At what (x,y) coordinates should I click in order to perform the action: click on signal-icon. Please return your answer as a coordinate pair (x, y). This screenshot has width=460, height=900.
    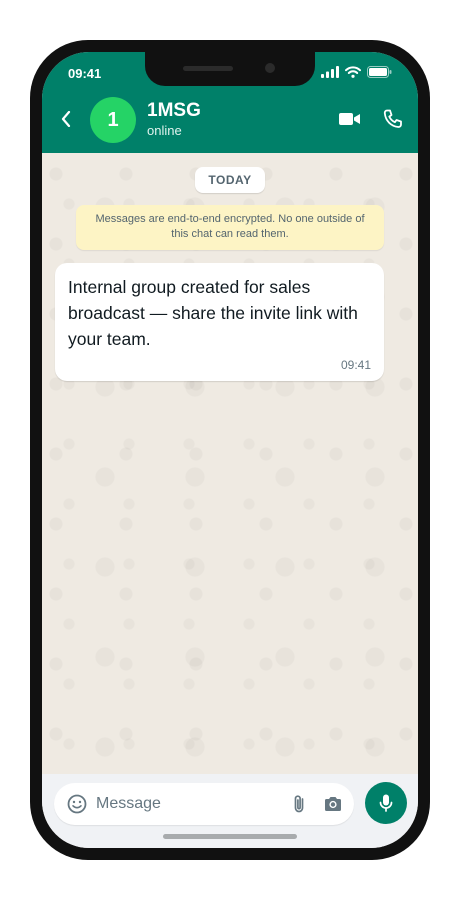
    Looking at the image, I should click on (330, 72).